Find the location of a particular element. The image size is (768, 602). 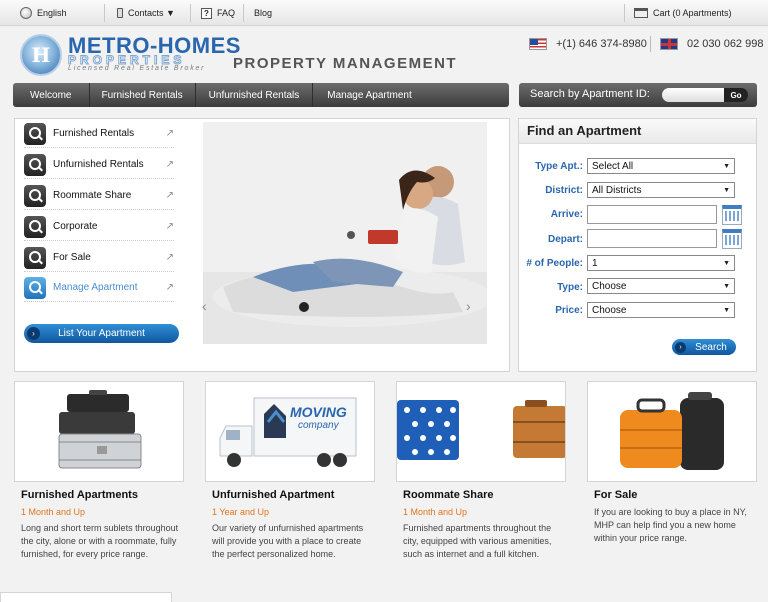

sidebar-item-furnished-rentals: Furnished Rentals ↗ is located at coordinates (99, 134).